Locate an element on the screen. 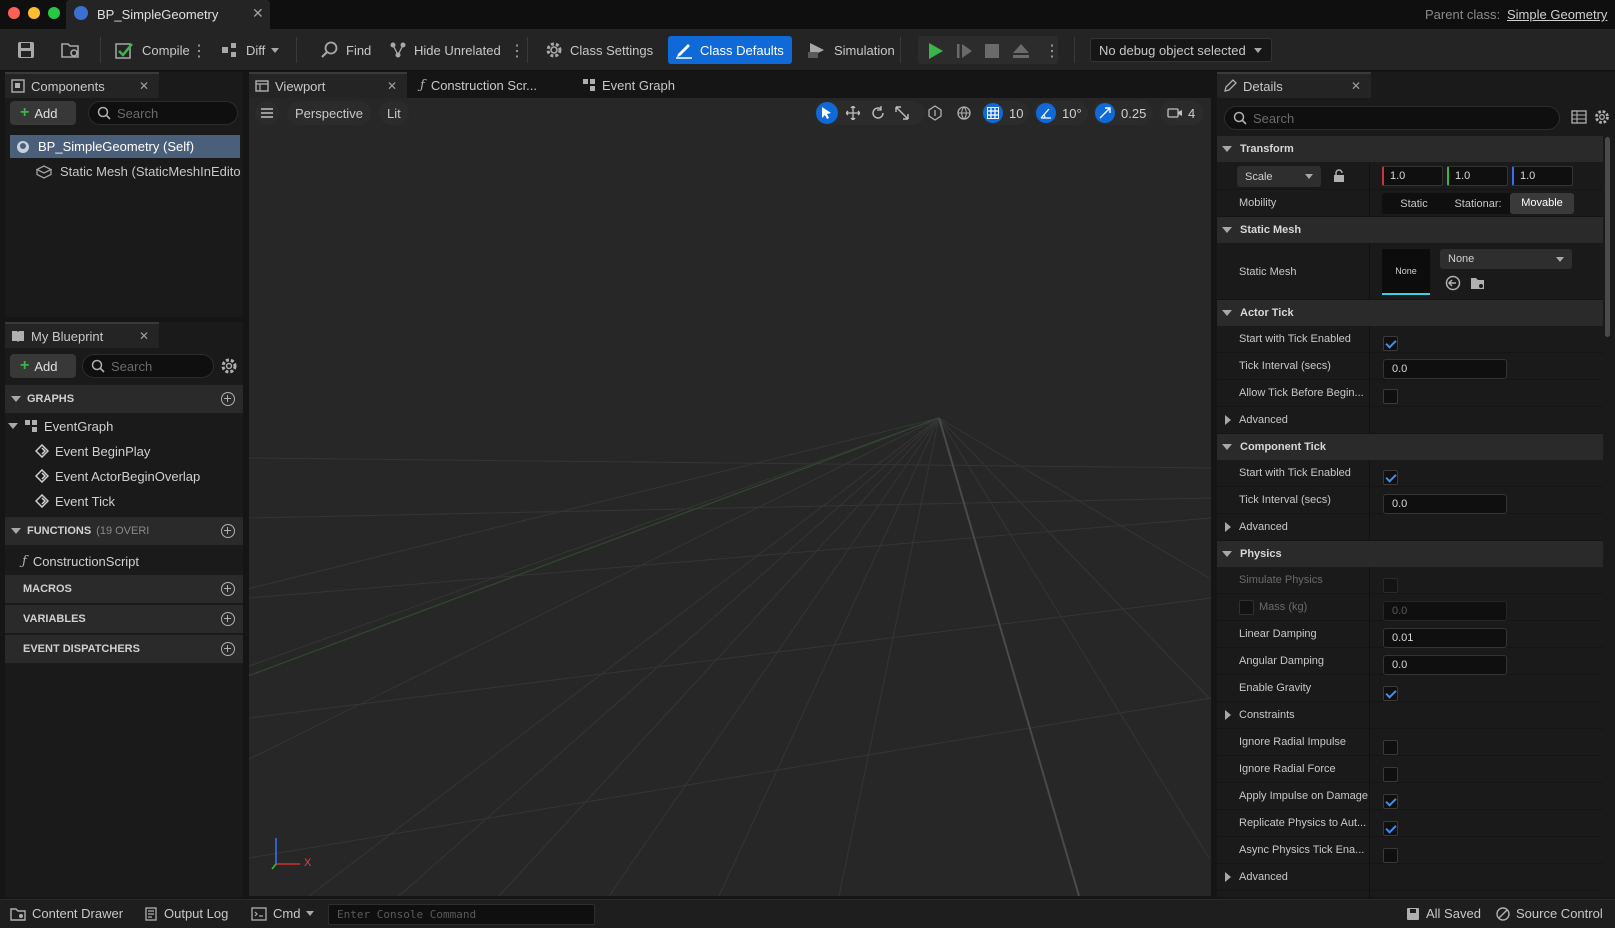 This screenshot has width=1615, height=928. components-search-input: Search is located at coordinates (163, 113).